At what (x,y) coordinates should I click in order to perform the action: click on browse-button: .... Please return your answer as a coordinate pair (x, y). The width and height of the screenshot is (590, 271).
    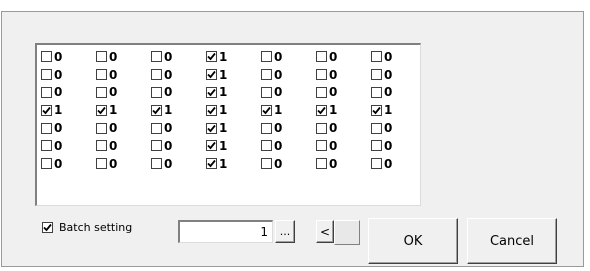
    Looking at the image, I should click on (285, 231).